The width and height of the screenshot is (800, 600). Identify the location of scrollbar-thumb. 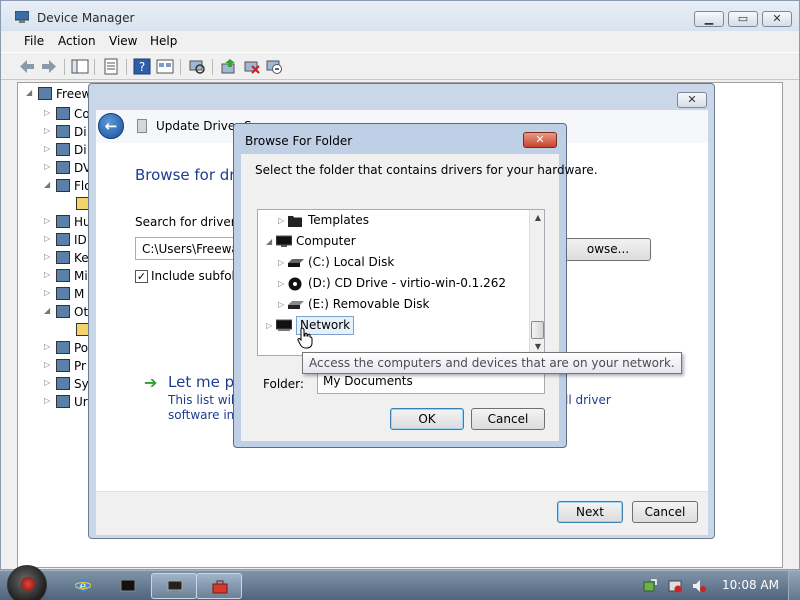
(537, 330).